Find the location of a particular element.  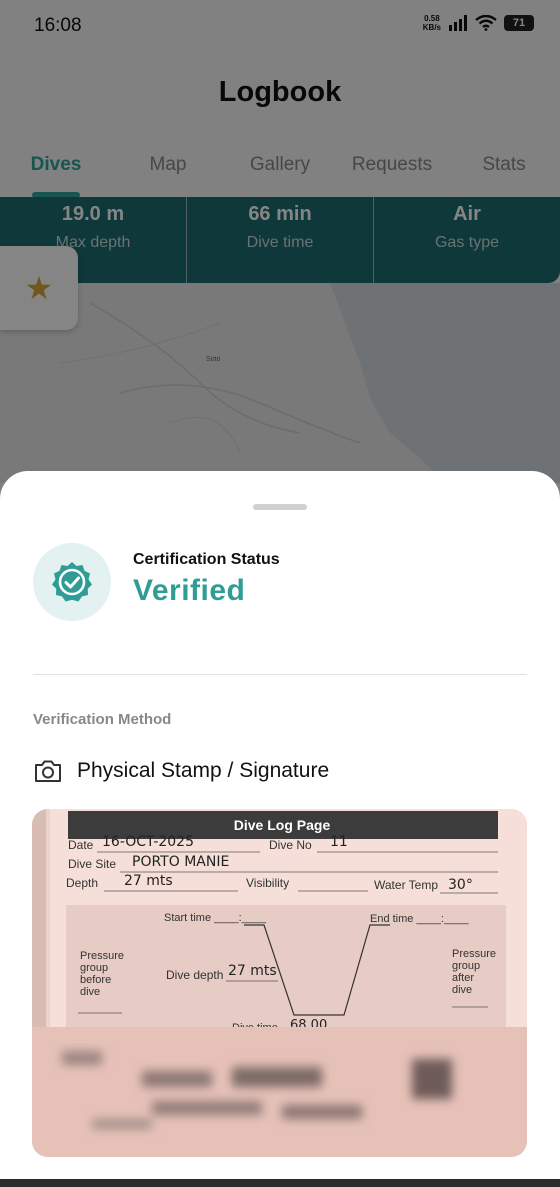

log-depth-value: 27 mts is located at coordinates (148, 881).